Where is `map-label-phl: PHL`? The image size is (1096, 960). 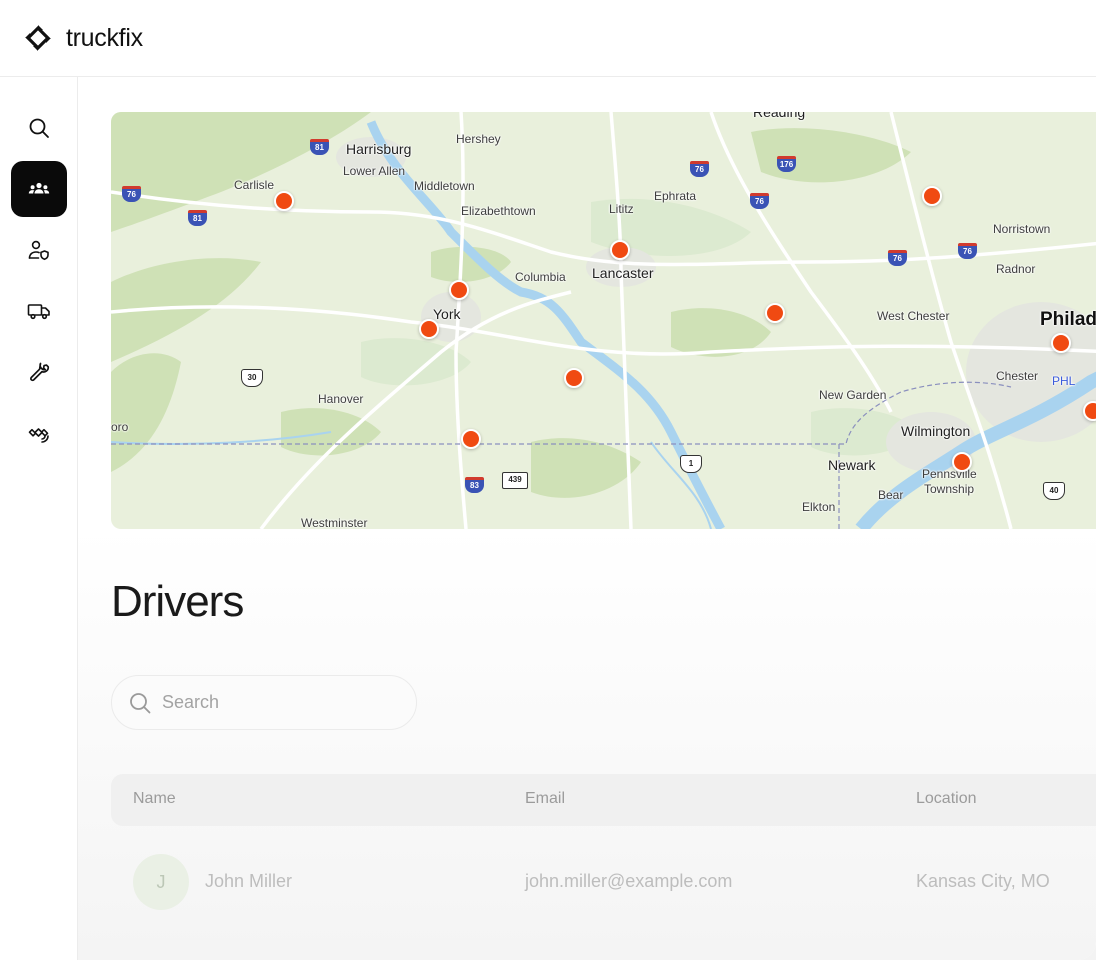 map-label-phl: PHL is located at coordinates (1064, 381).